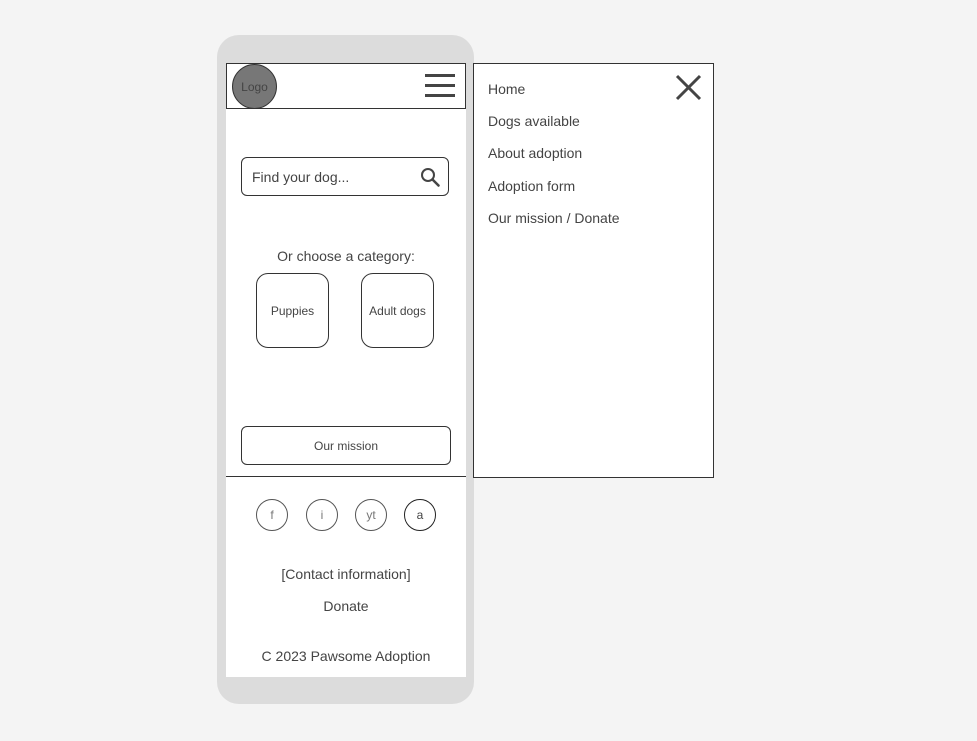 This screenshot has width=977, height=741. I want to click on menu-item-about-adoption: About adoption, so click(535, 153).